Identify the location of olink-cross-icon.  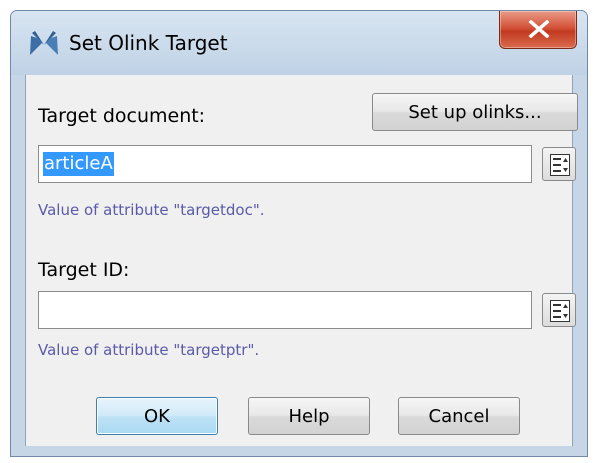
(44, 43).